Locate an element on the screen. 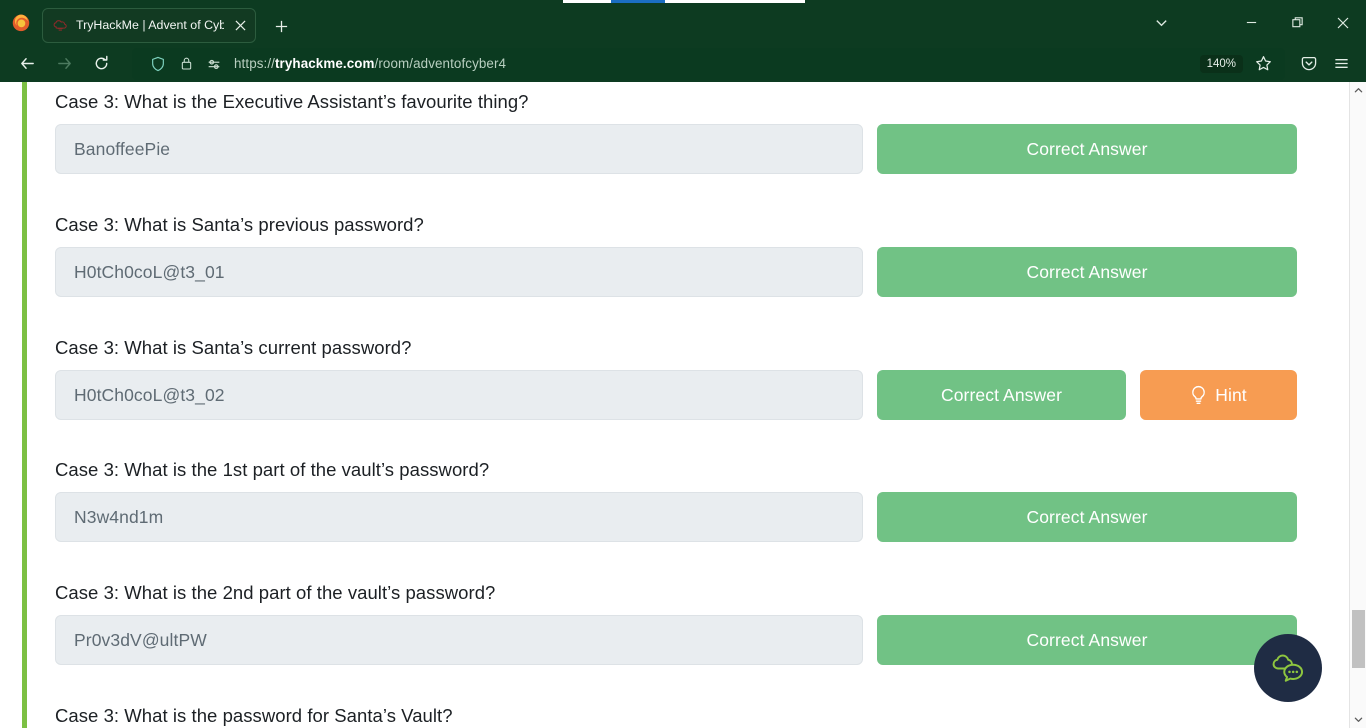 This screenshot has height=728, width=1366. answer-input: H0tCh0coL@t3_01 is located at coordinates (459, 272).